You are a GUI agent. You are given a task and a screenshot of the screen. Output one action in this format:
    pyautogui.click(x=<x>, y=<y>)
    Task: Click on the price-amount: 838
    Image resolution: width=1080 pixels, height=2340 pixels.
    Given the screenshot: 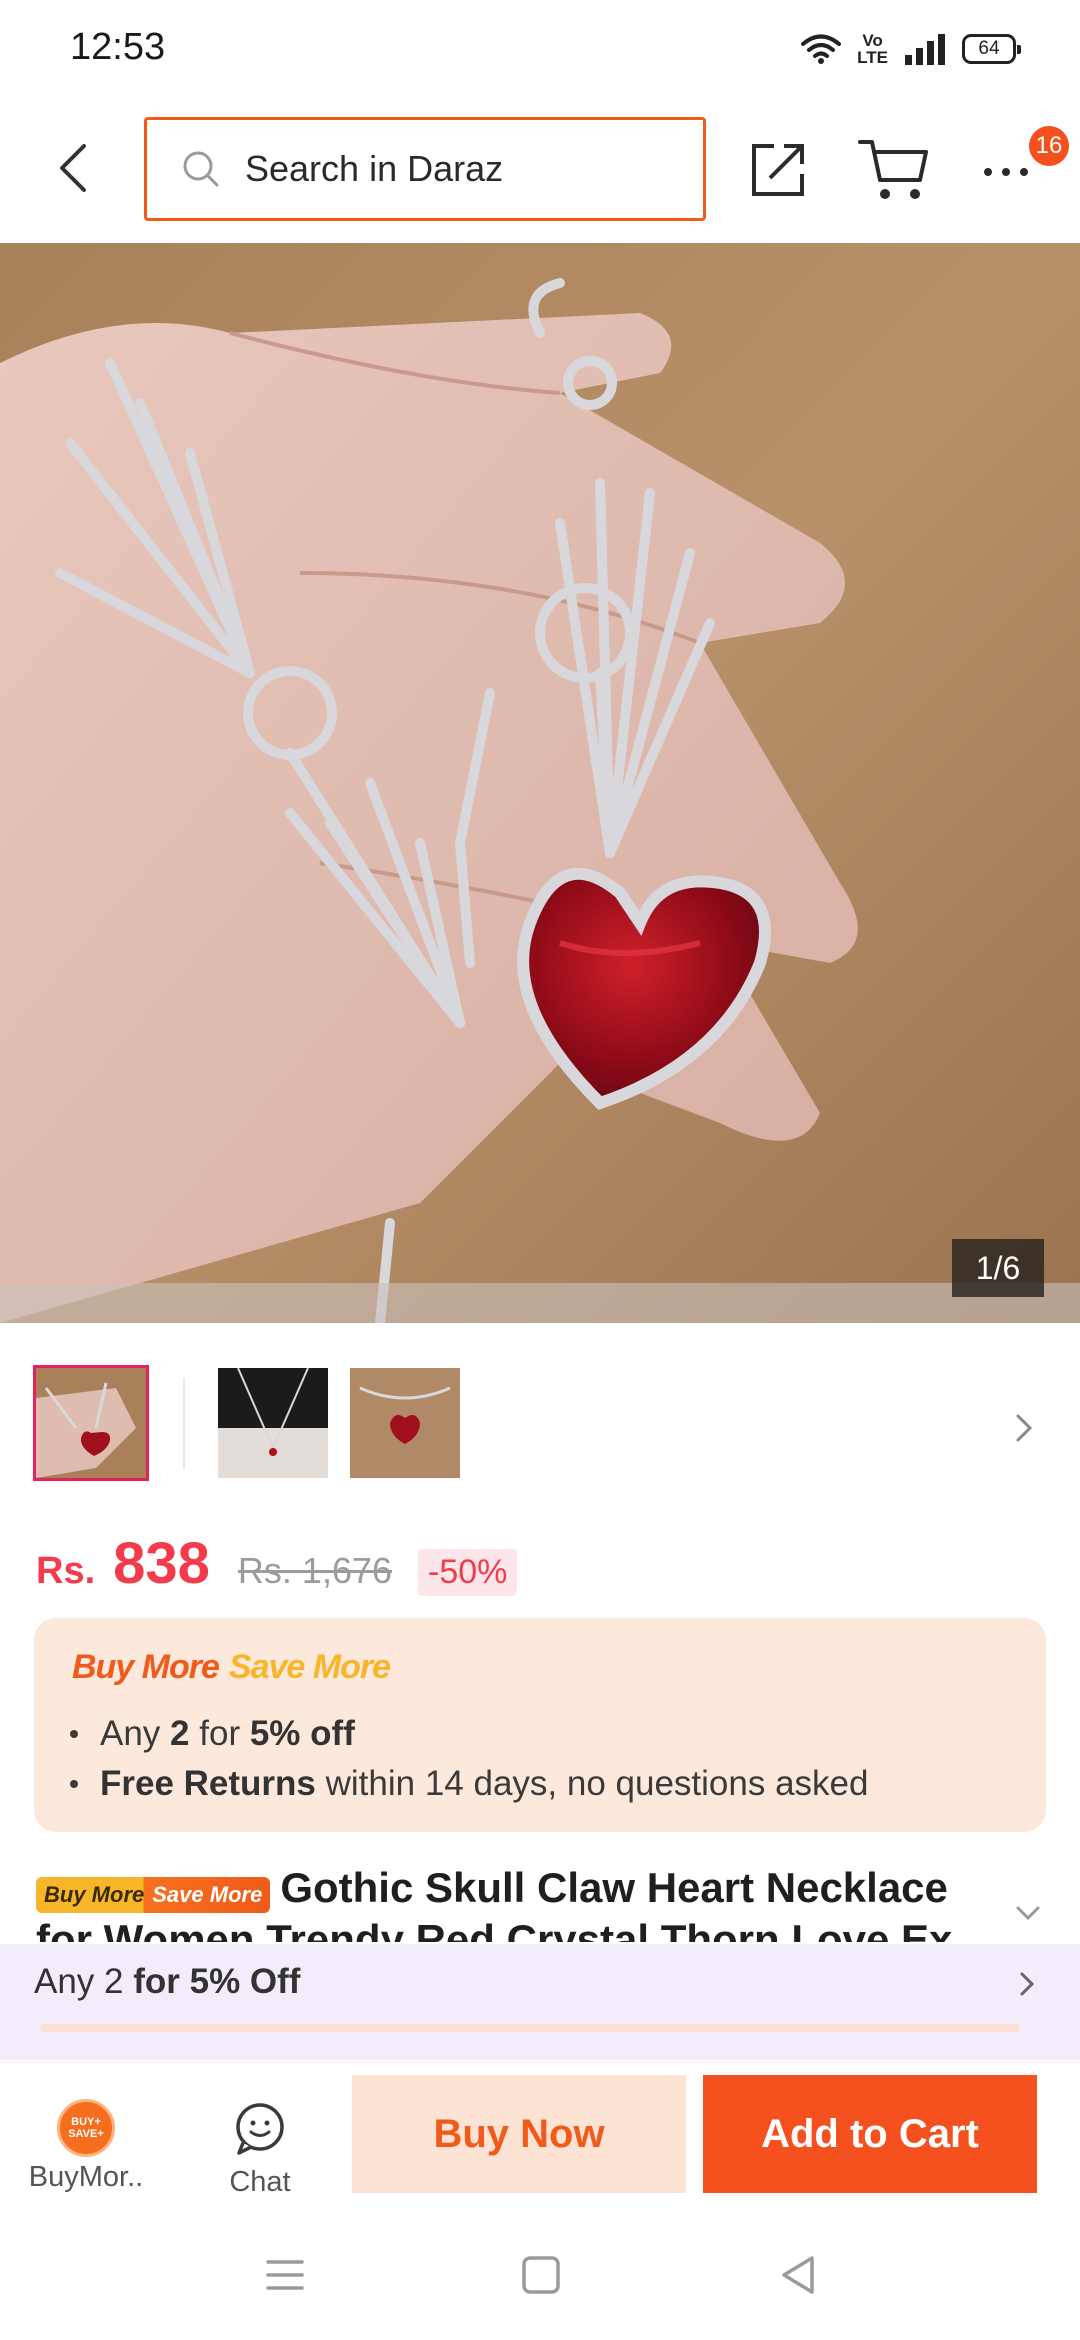 What is the action you would take?
    pyautogui.click(x=161, y=1563)
    